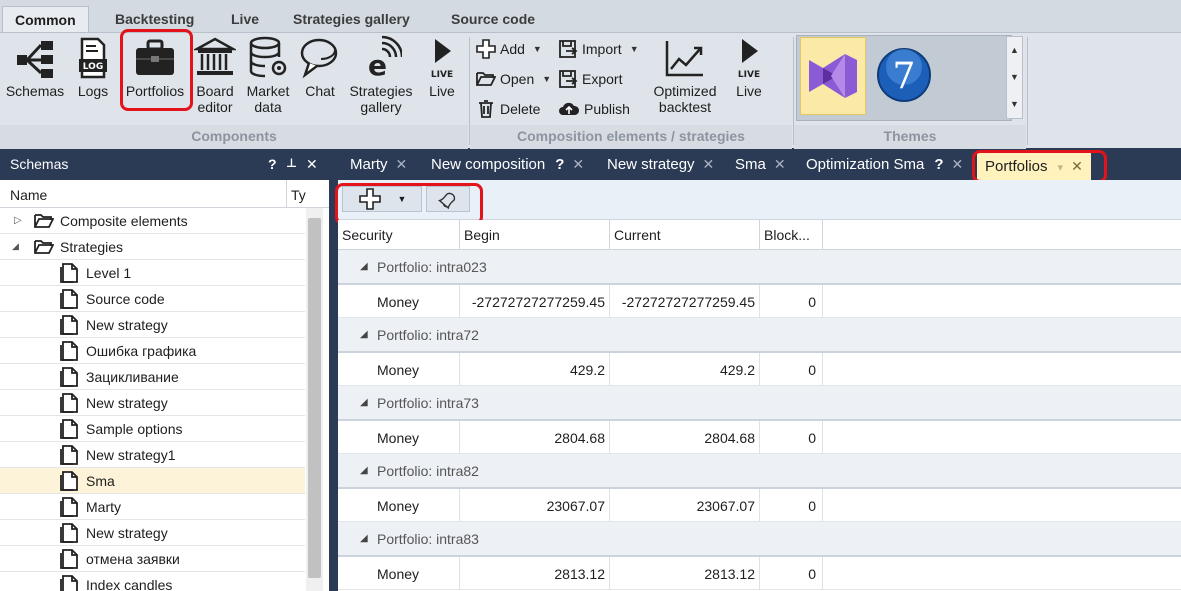 The width and height of the screenshot is (1181, 591). Describe the element at coordinates (45, 19) in the screenshot. I see `tab-common: Common` at that location.